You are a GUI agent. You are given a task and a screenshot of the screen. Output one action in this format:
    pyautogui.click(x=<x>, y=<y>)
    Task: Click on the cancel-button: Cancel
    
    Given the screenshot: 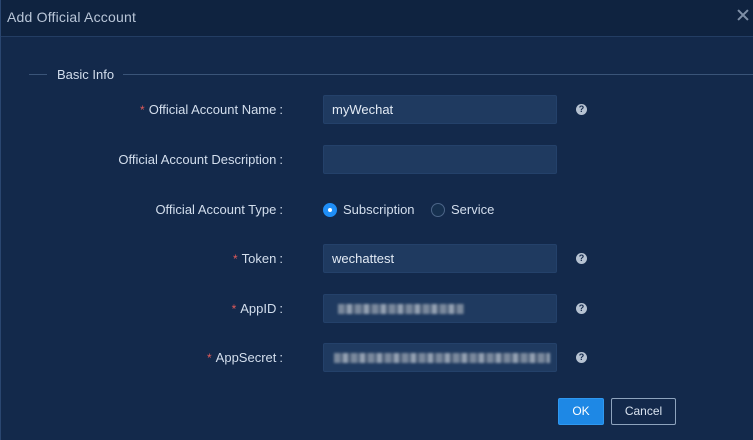 What is the action you would take?
    pyautogui.click(x=643, y=411)
    